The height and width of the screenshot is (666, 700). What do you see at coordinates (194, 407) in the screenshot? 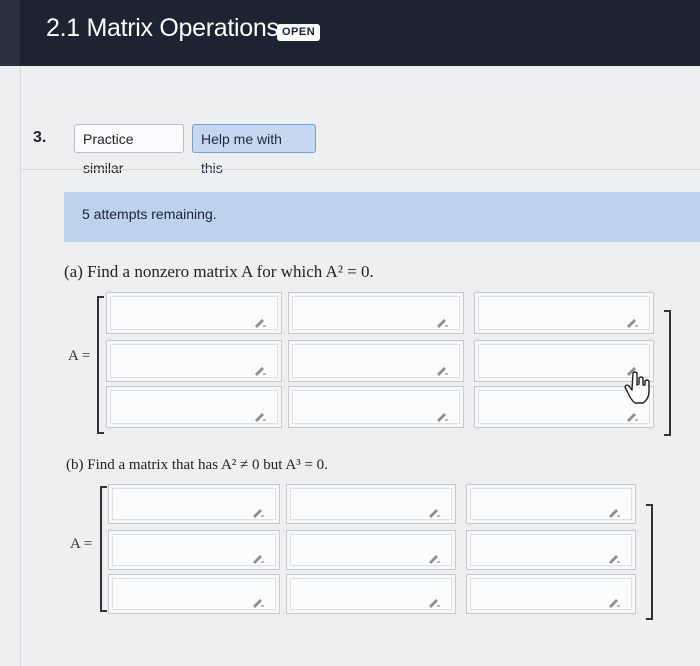
I see `part-a-matrix-cell-r3c1` at bounding box center [194, 407].